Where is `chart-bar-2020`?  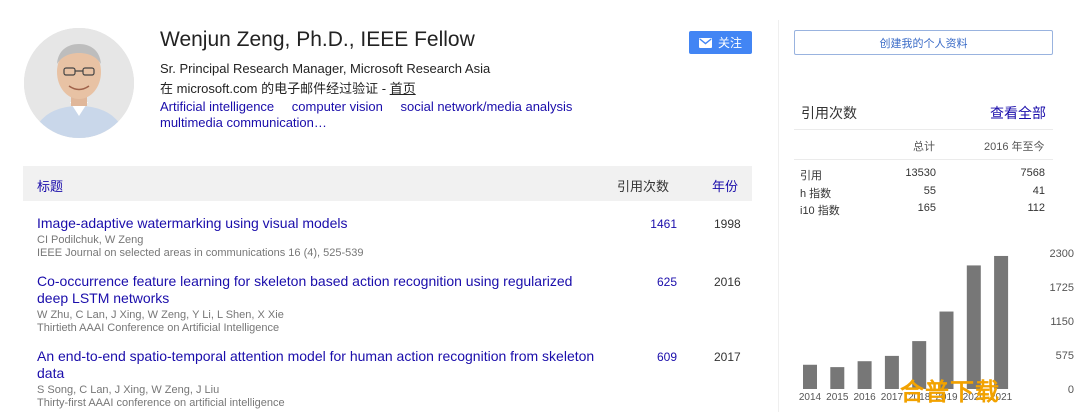 chart-bar-2020 is located at coordinates (973, 327).